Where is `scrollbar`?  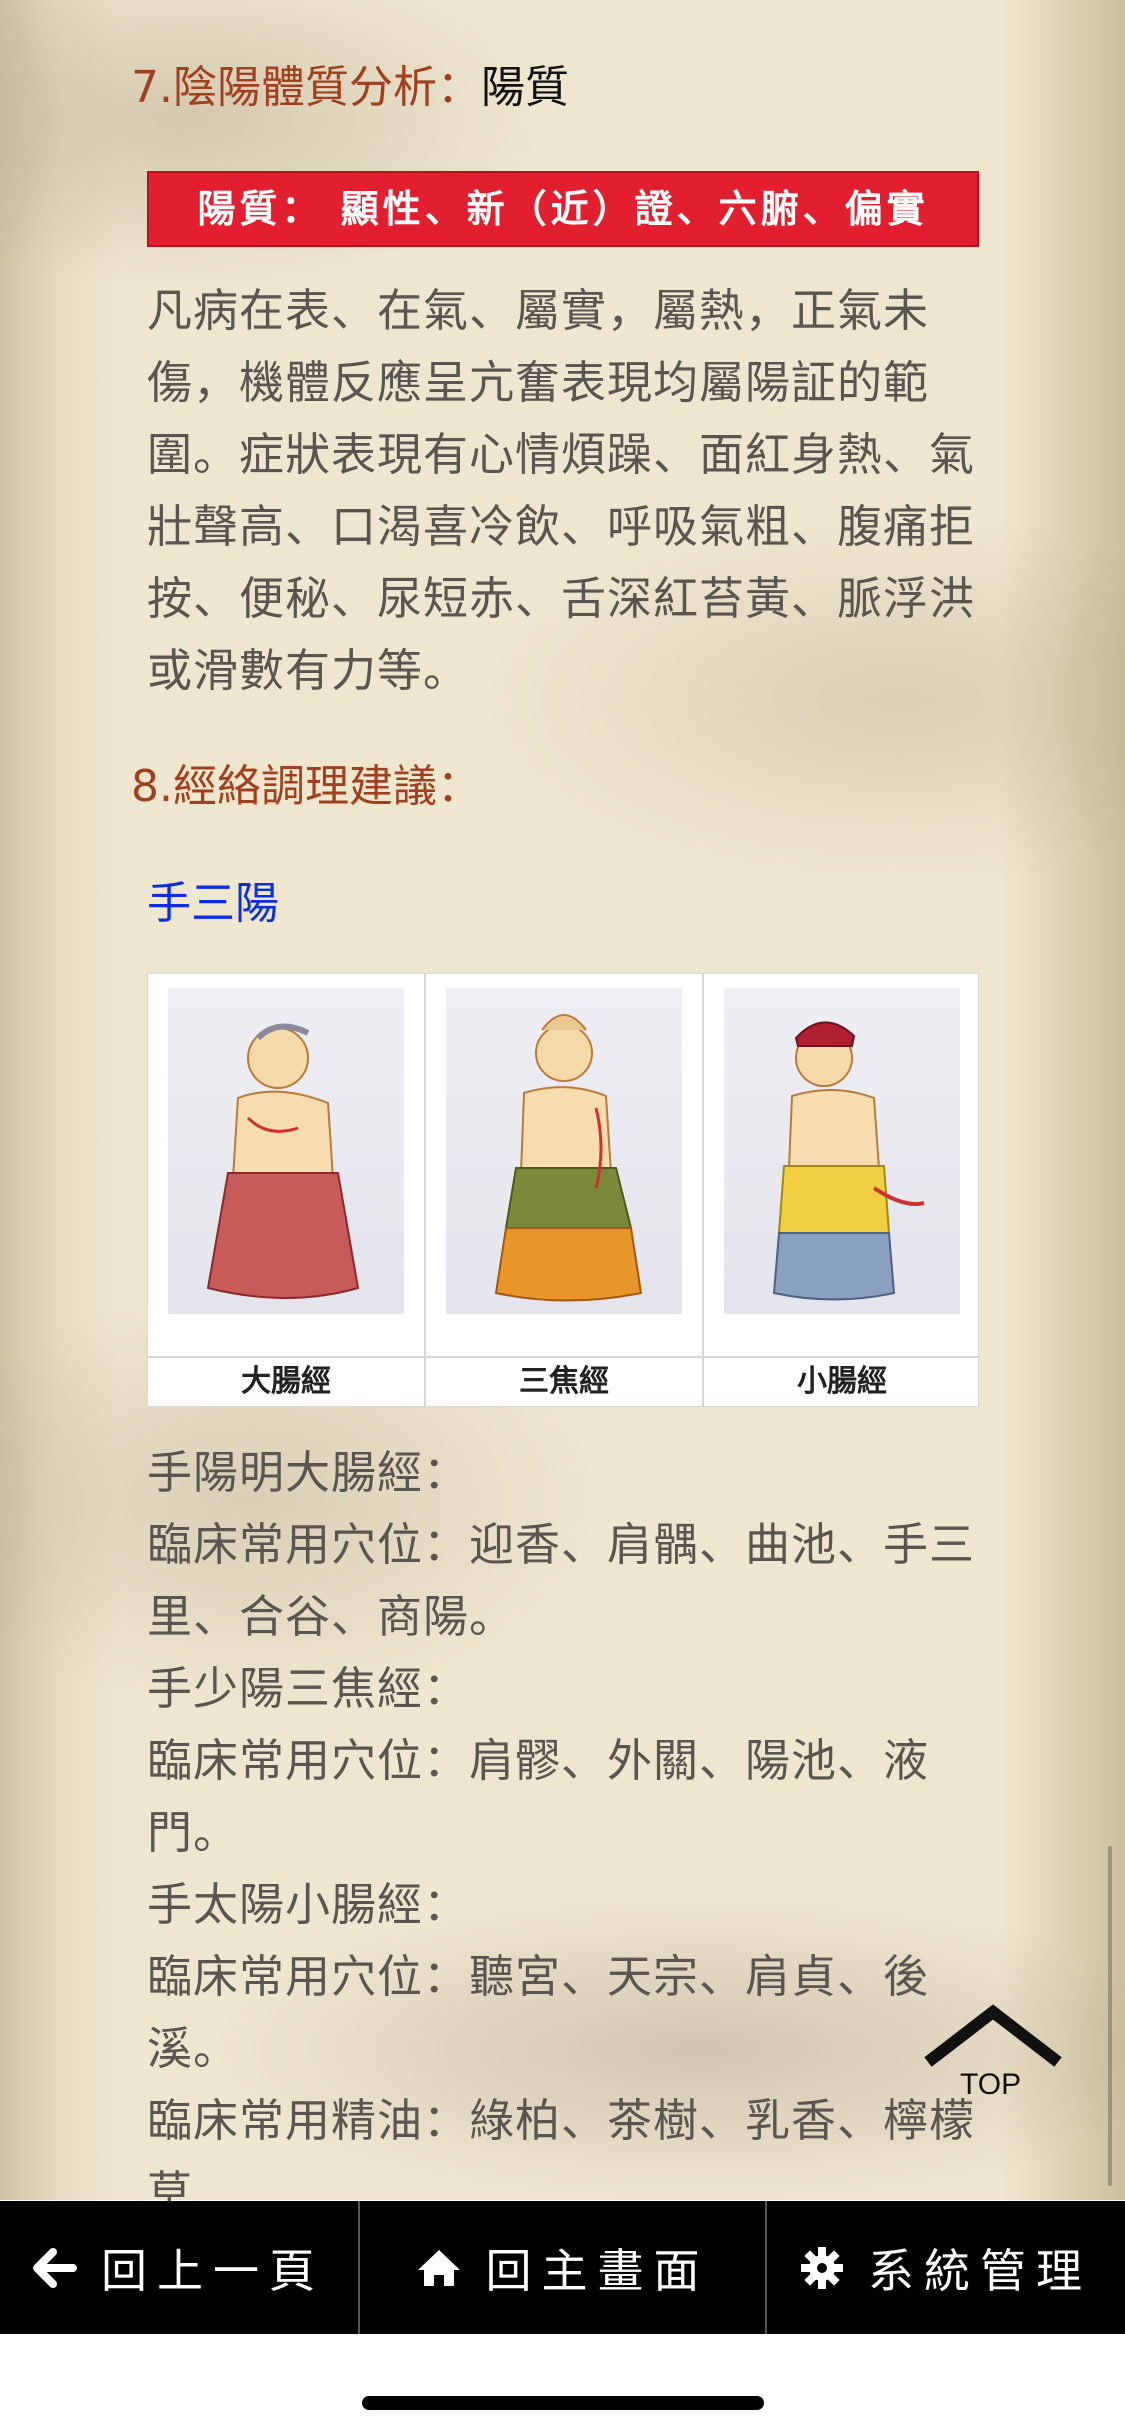 scrollbar is located at coordinates (1110, 2016).